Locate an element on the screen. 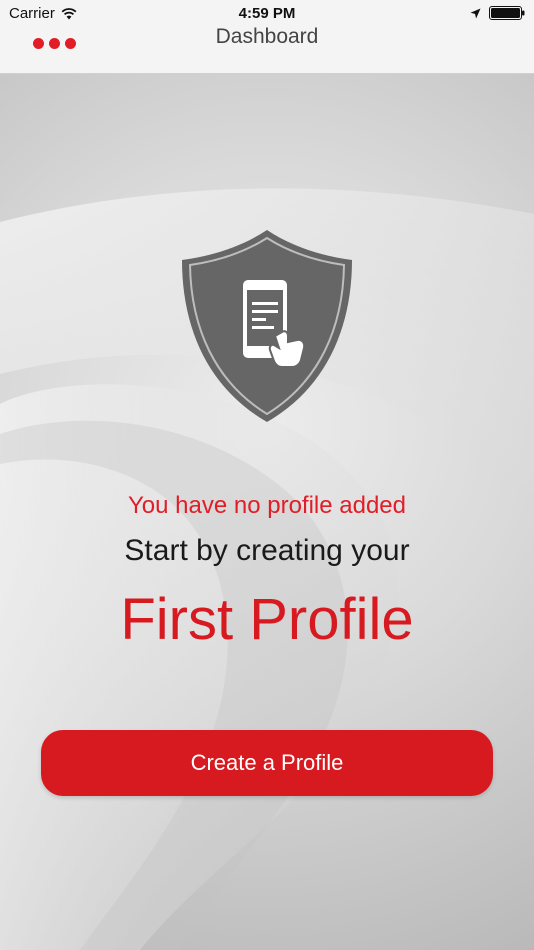 This screenshot has height=950, width=534. page-title: Dashboard is located at coordinates (267, 36).